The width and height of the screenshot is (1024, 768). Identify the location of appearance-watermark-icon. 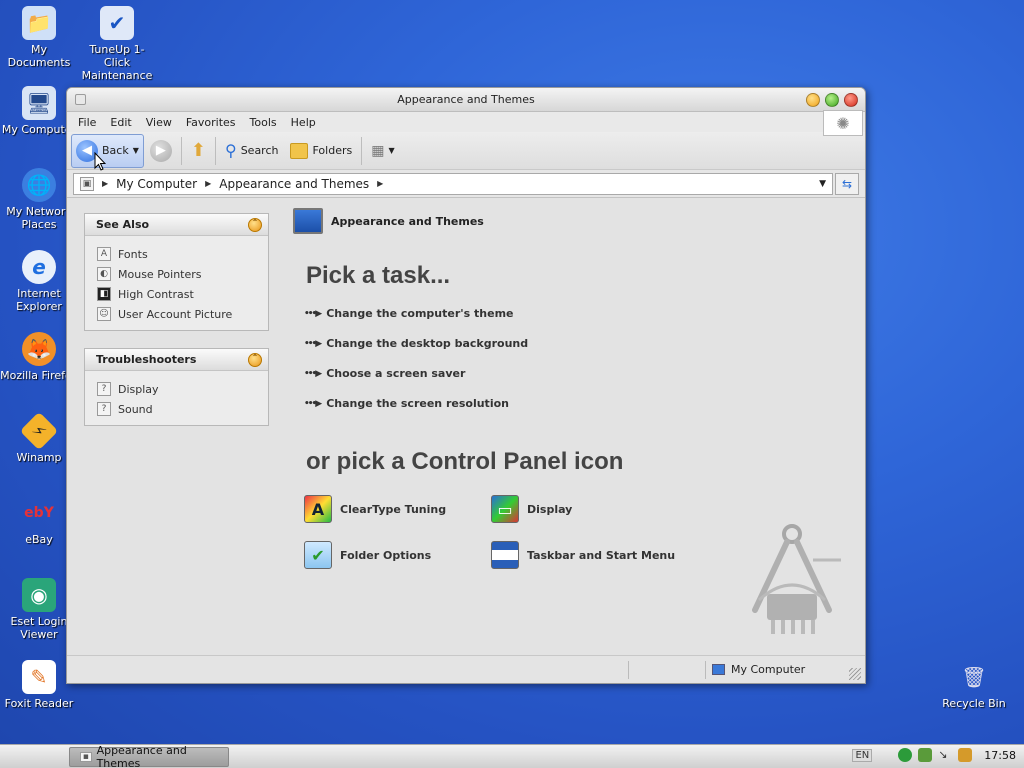
(796, 579).